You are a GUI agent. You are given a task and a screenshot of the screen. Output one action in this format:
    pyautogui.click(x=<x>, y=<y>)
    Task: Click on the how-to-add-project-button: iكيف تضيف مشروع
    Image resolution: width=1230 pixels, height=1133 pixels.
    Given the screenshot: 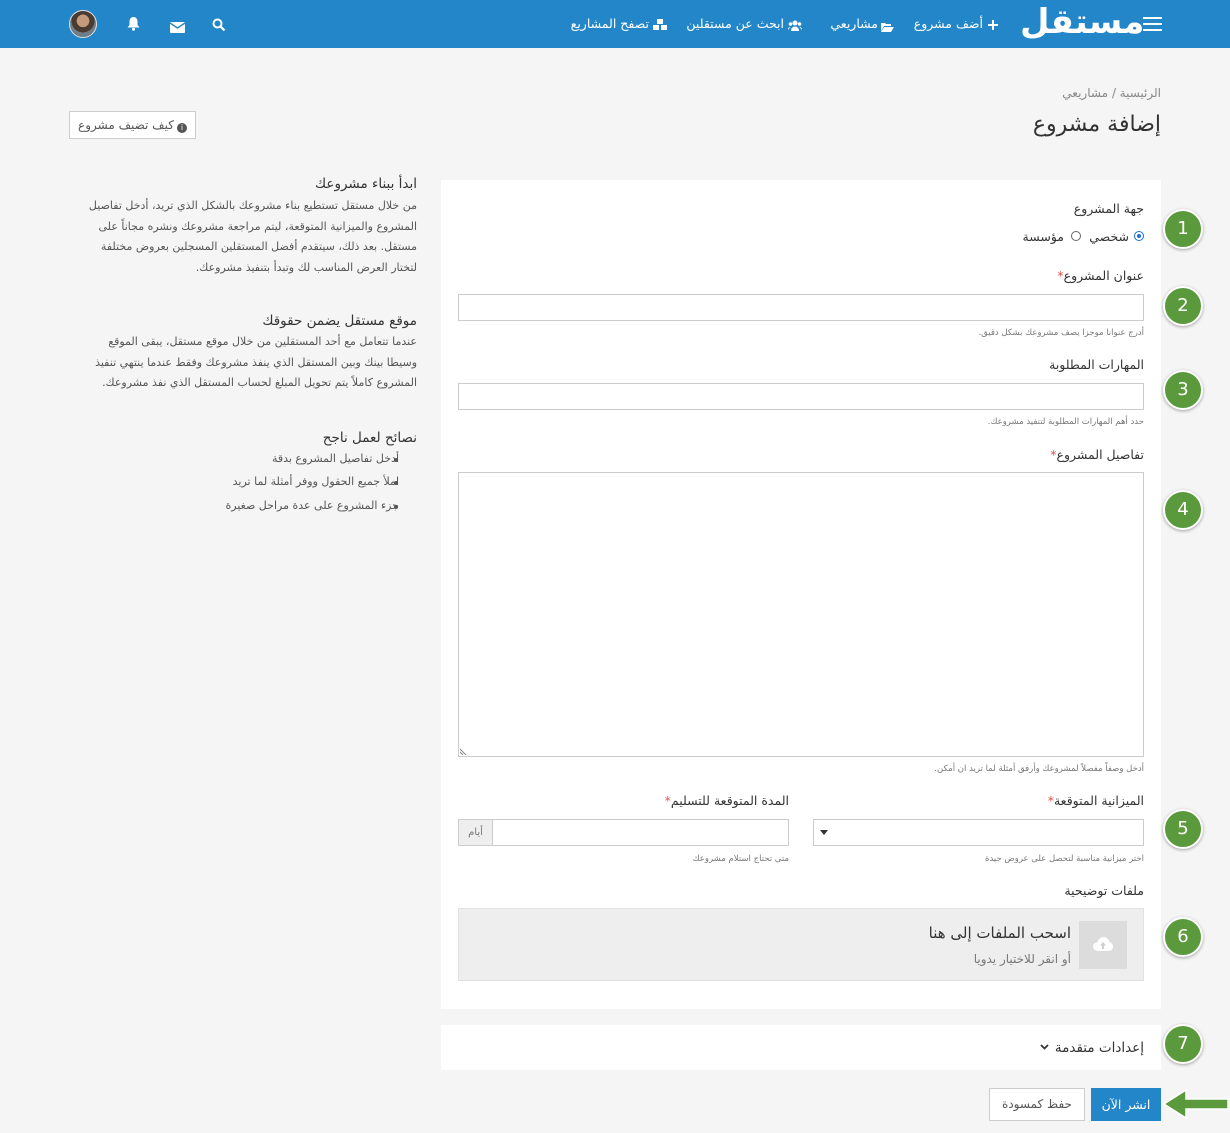 What is the action you would take?
    pyautogui.click(x=132, y=125)
    